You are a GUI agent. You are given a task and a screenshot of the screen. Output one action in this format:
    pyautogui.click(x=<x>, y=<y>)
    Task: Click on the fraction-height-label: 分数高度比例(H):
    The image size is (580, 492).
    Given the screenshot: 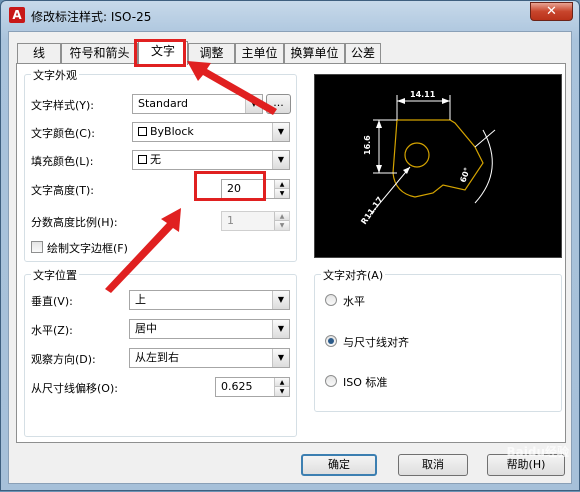 What is the action you would take?
    pyautogui.click(x=74, y=222)
    